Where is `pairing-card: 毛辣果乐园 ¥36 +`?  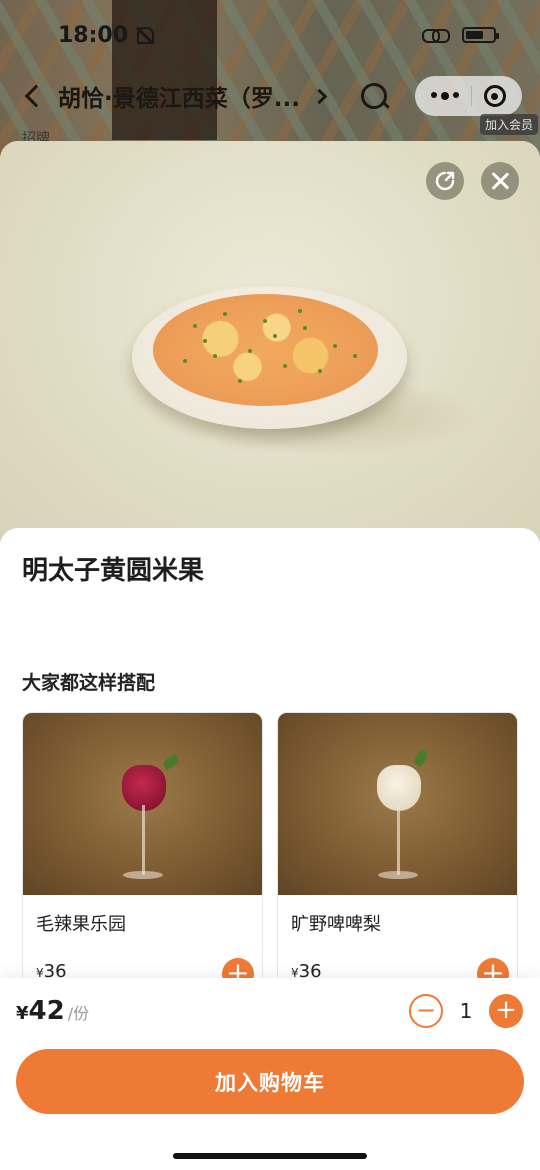
pairing-card: 毛辣果乐园 ¥36 + is located at coordinates (142, 862).